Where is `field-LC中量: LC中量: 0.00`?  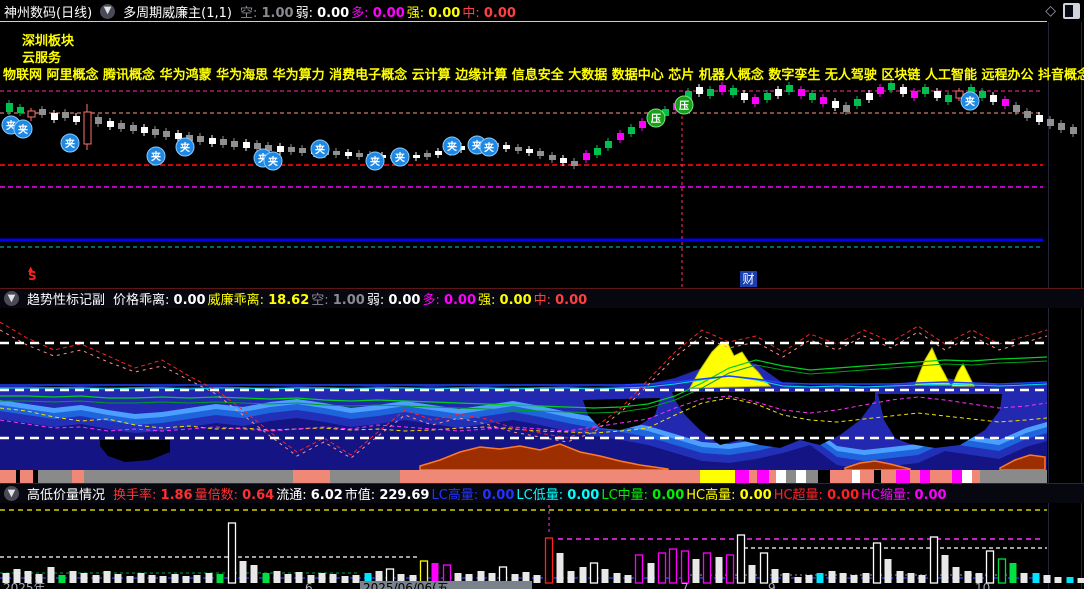
field-LC中量: LC中量: 0.00 is located at coordinates (643, 495).